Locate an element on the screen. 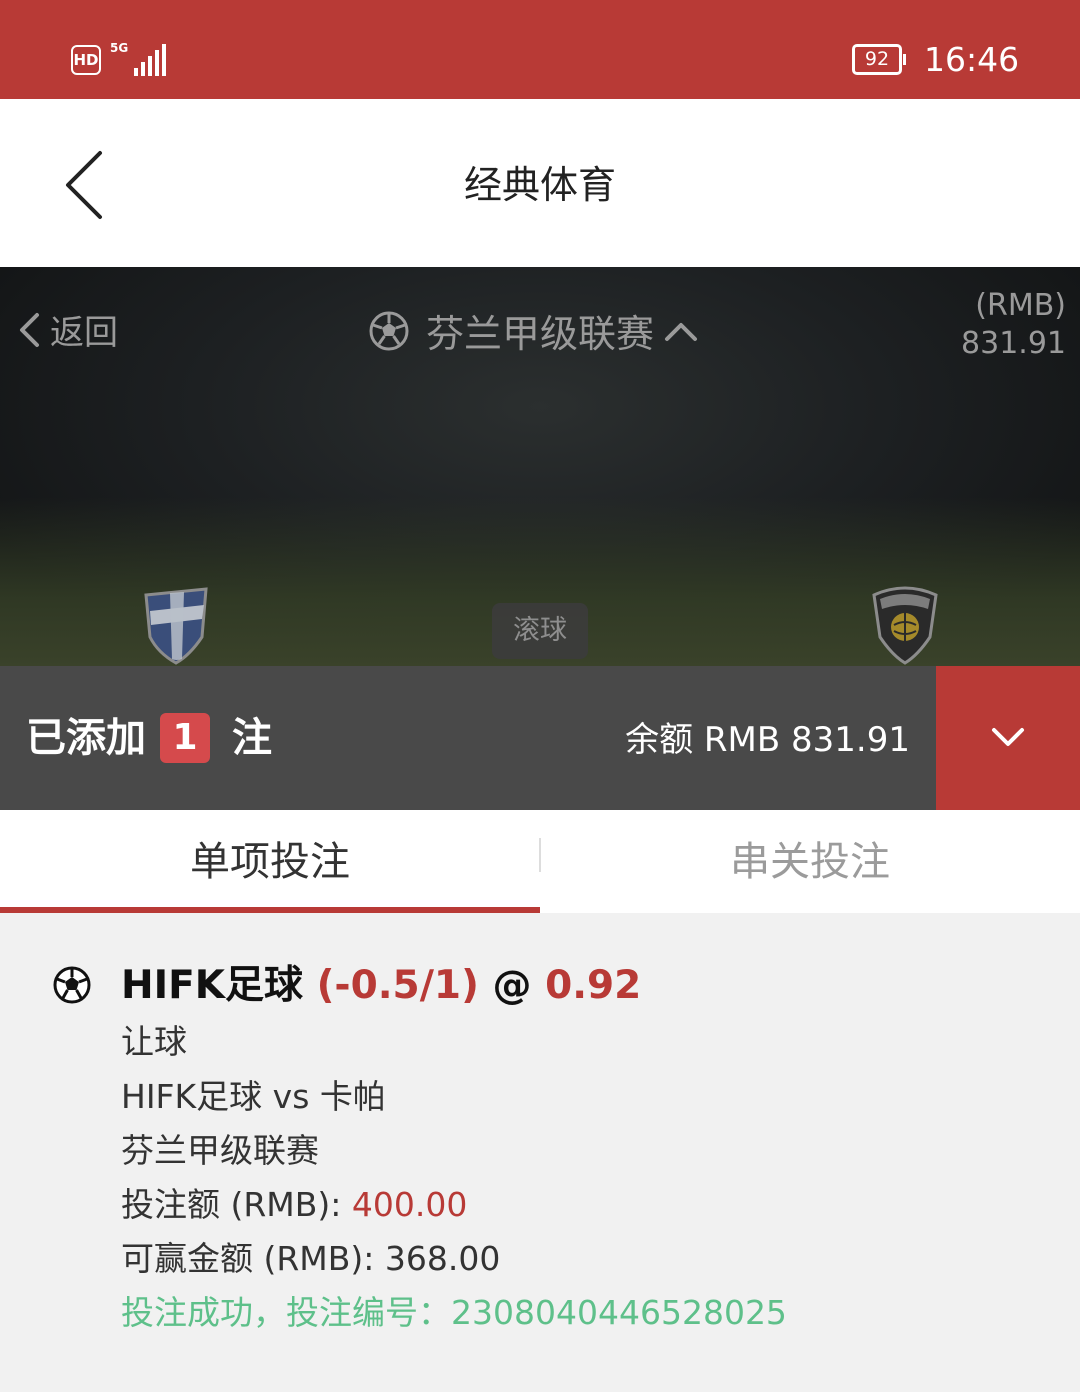 Image resolution: width=1080 pixels, height=1392 pixels. count-badge: 1 is located at coordinates (185, 738).